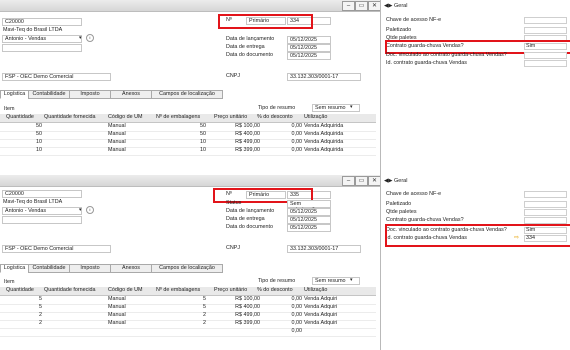  Describe the element at coordinates (545, 220) in the screenshot. I see `rp-field-contrato` at that location.